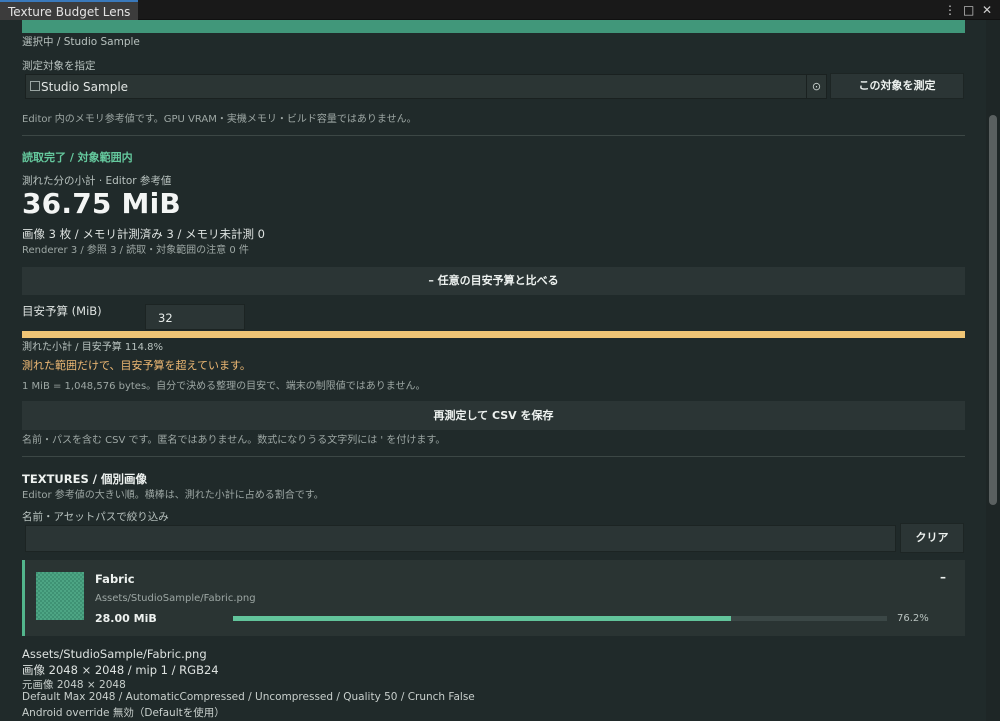 The image size is (1000, 721). I want to click on budget-label: 目安予算 (MiB), so click(62, 311).